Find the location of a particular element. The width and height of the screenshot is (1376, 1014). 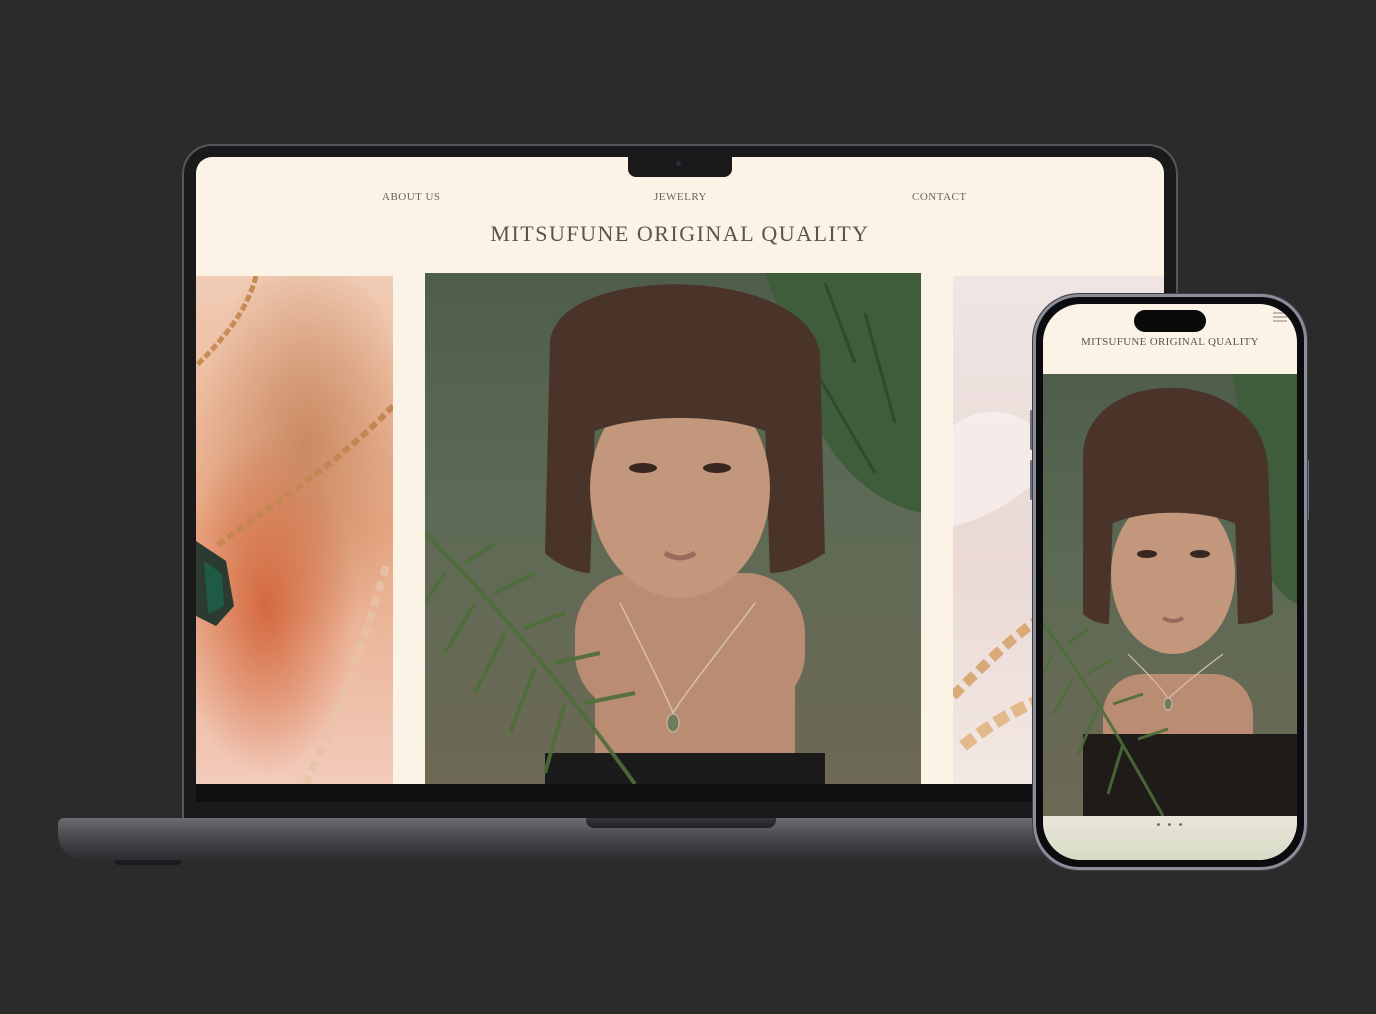

hamburger-menu-icon is located at coordinates (1280, 317).